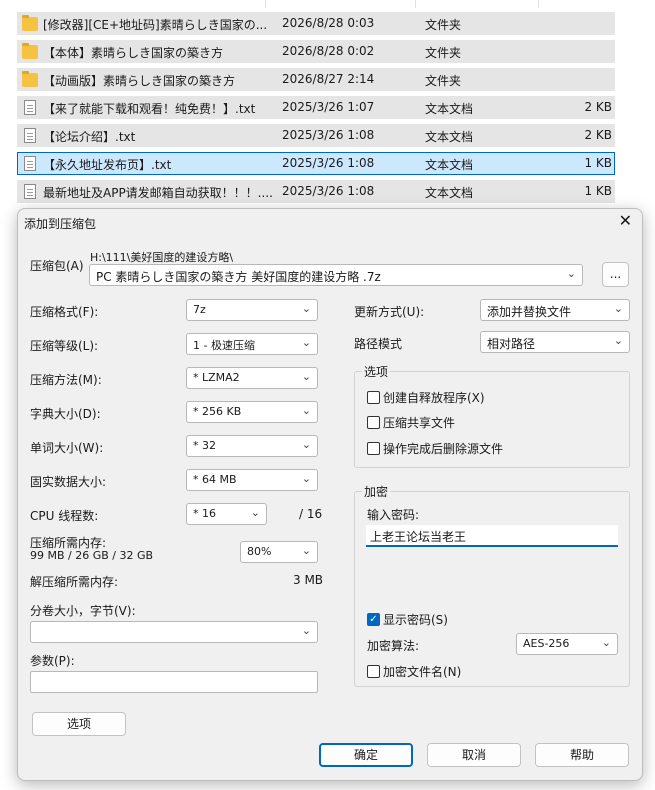 The image size is (655, 790). I want to click on cancel-button: 取消, so click(474, 755).